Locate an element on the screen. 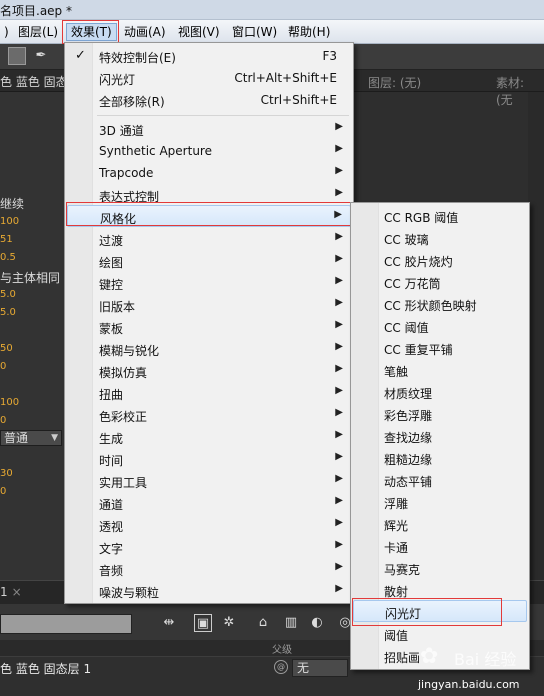 The width and height of the screenshot is (544, 696). submenu-item: 查找边缘 is located at coordinates (440, 436).